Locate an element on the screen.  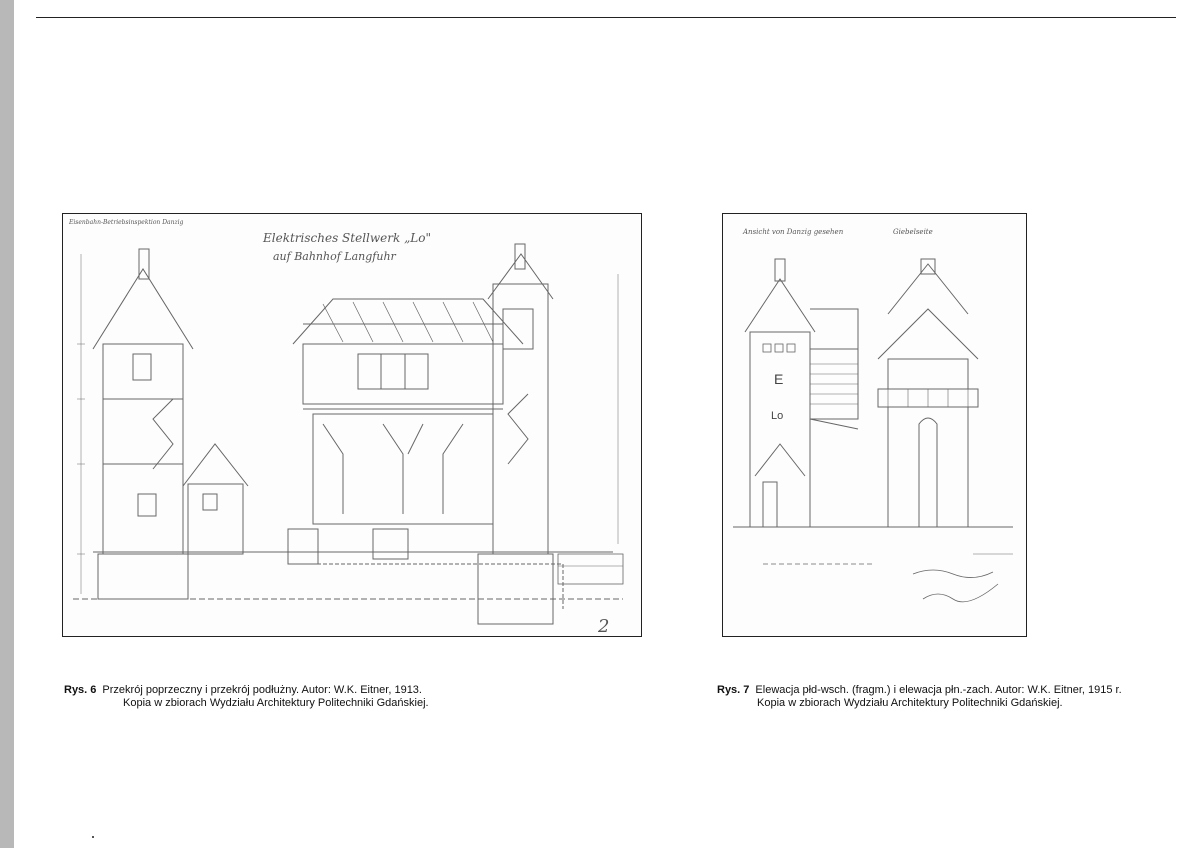
drawing-6-title-line1: Elektrisches Stellwerk „Lo" is located at coordinates (346, 238).